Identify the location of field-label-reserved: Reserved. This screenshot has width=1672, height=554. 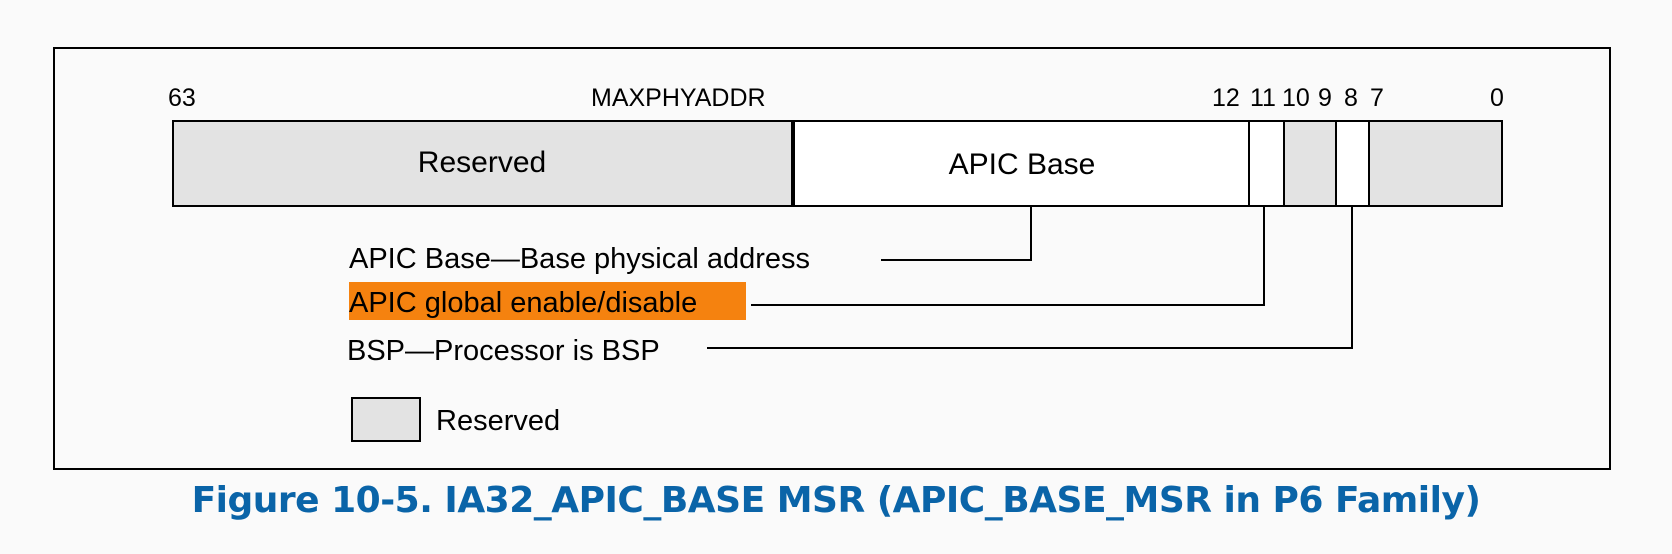
(482, 162).